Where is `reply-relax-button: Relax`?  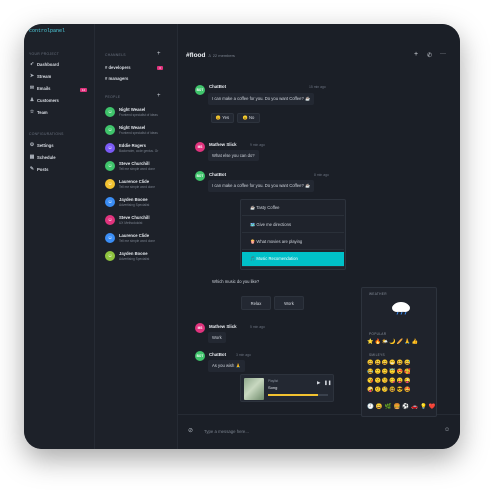 reply-relax-button: Relax is located at coordinates (256, 303).